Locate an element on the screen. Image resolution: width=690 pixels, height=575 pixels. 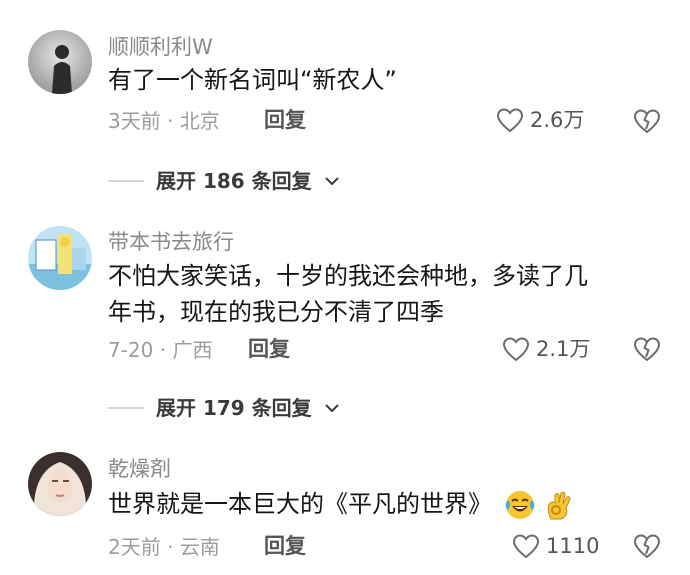
like-count: 2.6万 is located at coordinates (557, 119).